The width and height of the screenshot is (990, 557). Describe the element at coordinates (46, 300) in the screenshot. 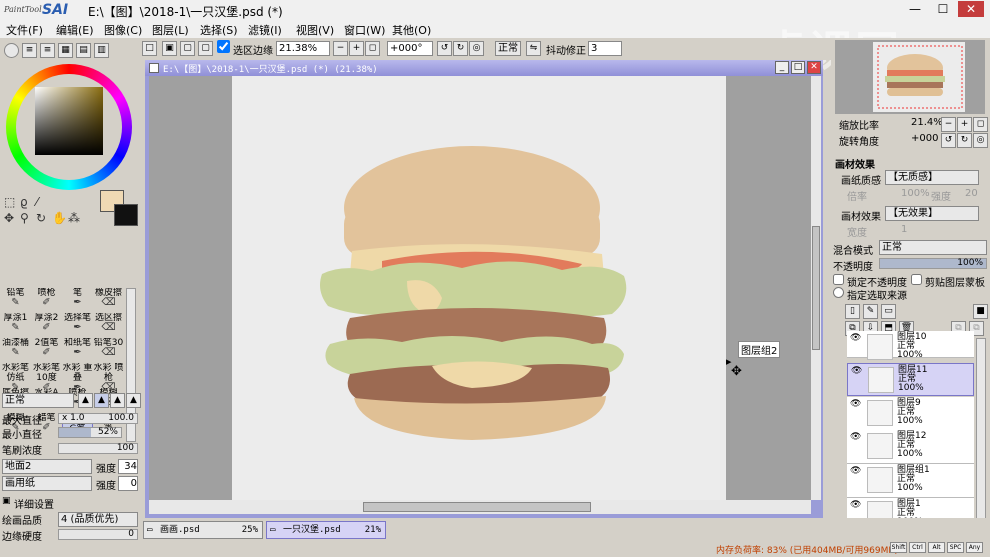

I see `brush-tool-2: 喷枪 ✐` at that location.